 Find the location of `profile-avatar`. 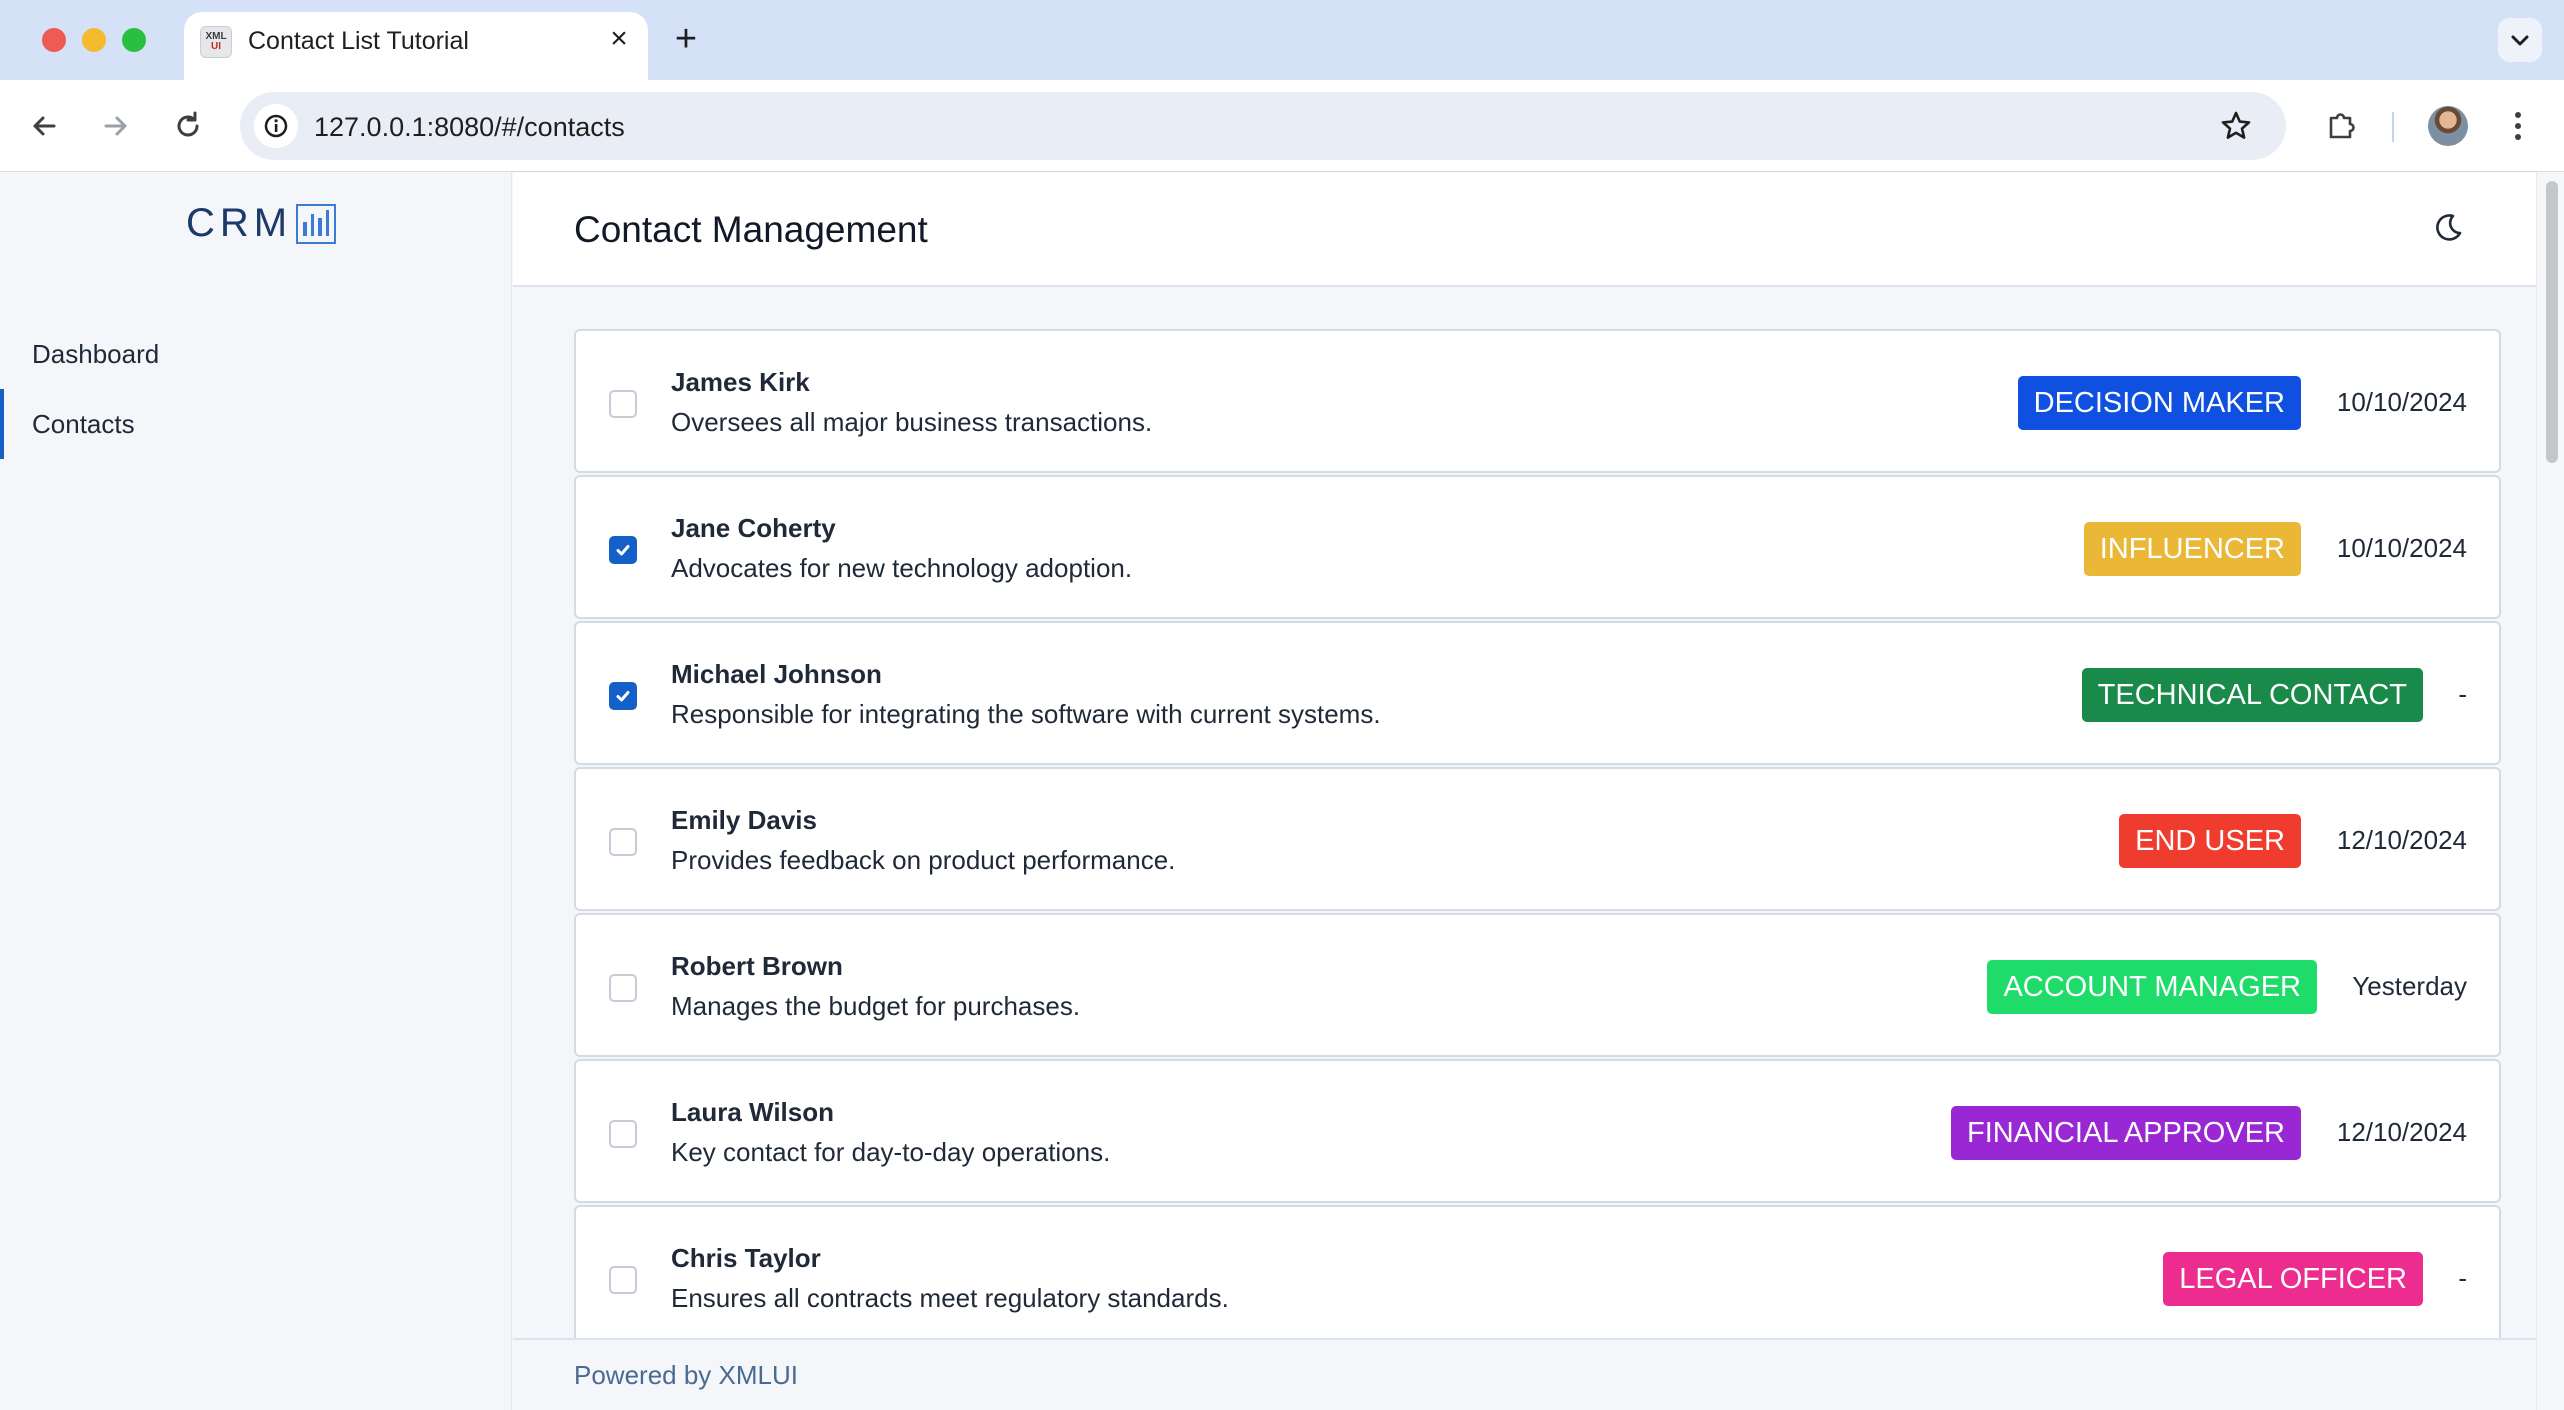

profile-avatar is located at coordinates (2448, 126).